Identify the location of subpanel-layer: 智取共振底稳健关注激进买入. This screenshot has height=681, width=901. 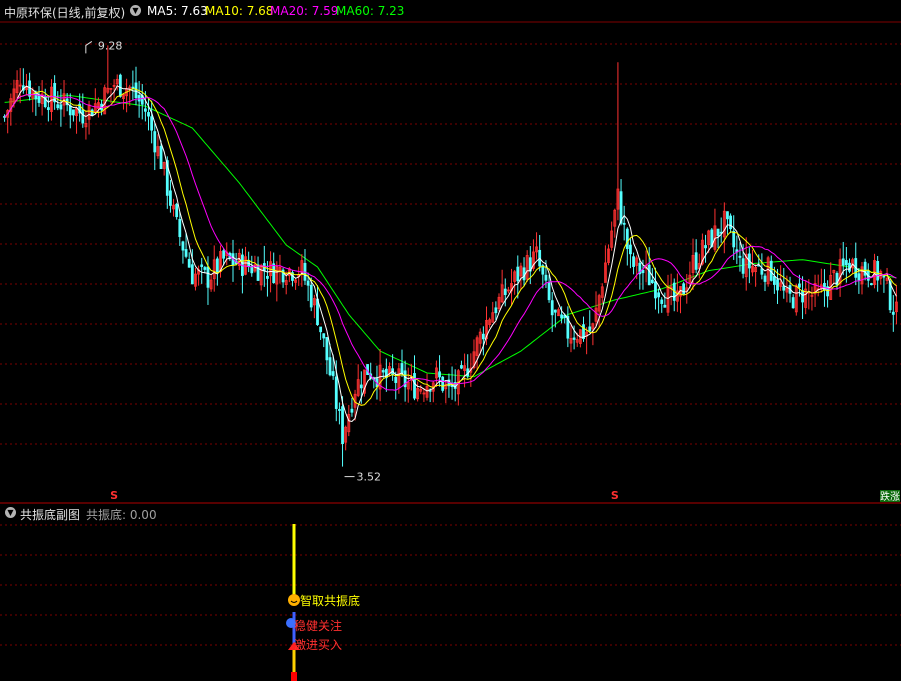
(323, 602).